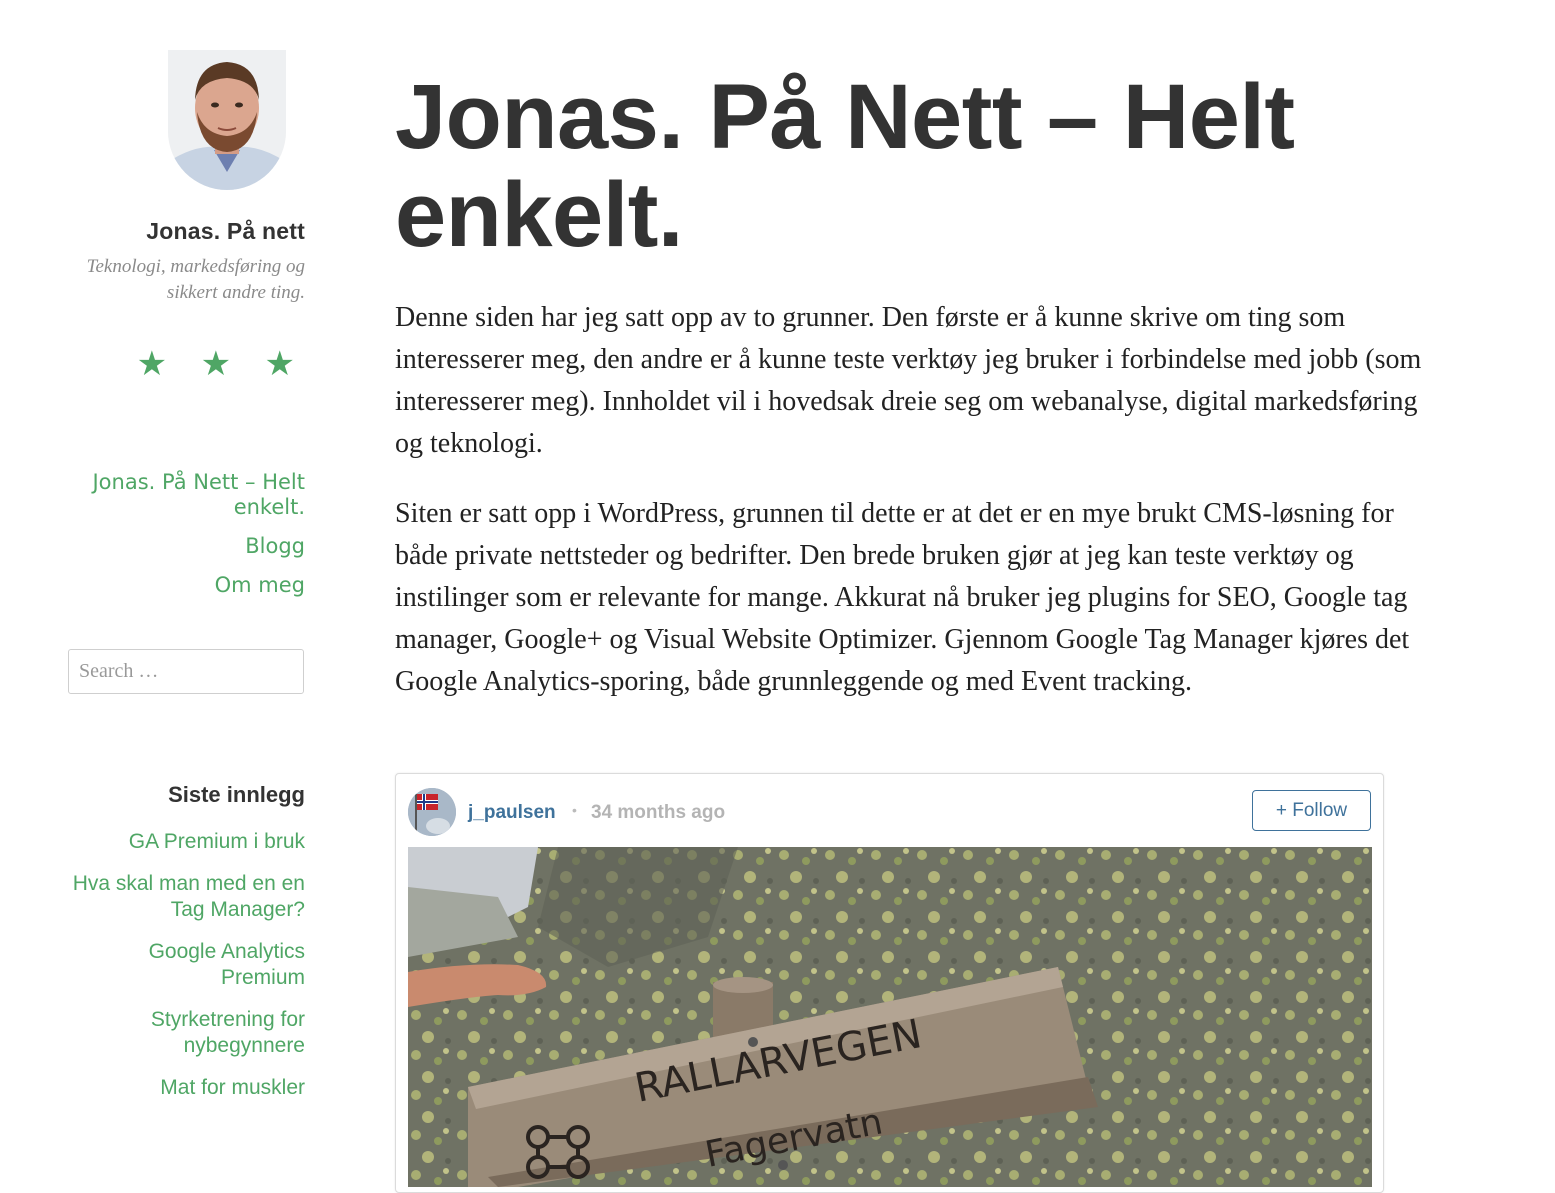 The width and height of the screenshot is (1555, 1193). What do you see at coordinates (182, 897) in the screenshot?
I see `recent-post-link: Hva skal man med en en Tag Manager?` at bounding box center [182, 897].